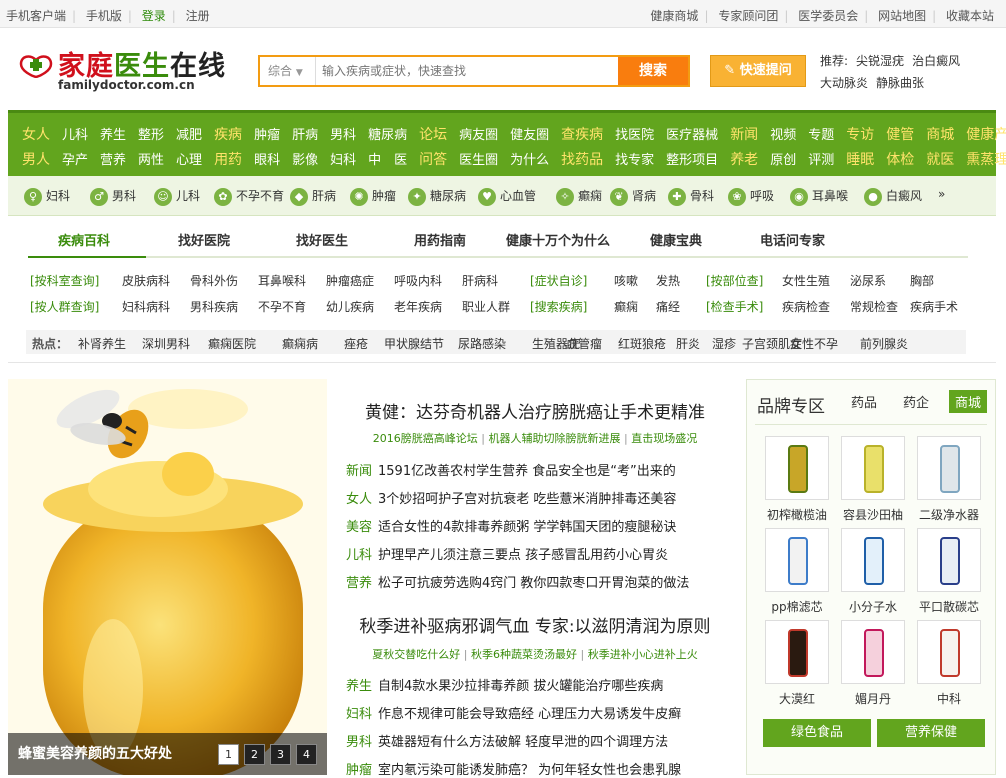  Describe the element at coordinates (821, 133) in the screenshot. I see `nav-link: 专题` at that location.